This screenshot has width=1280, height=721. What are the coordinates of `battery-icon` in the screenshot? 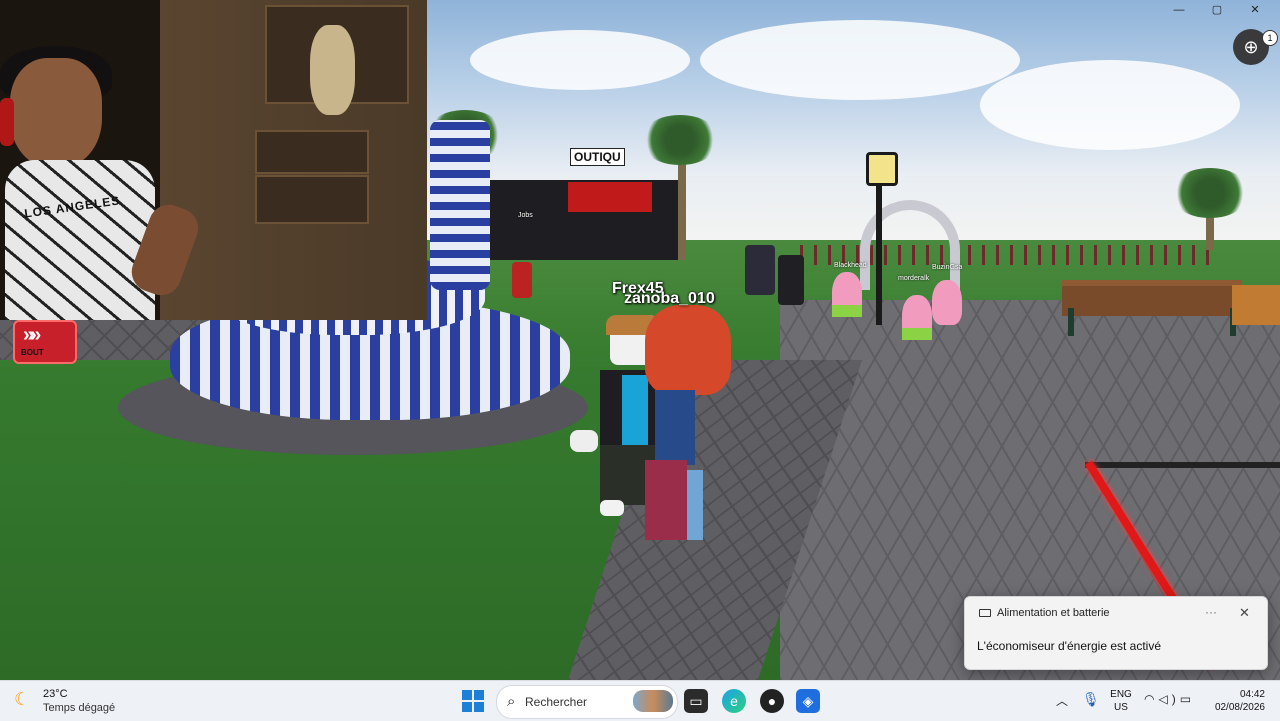 It's located at (985, 613).